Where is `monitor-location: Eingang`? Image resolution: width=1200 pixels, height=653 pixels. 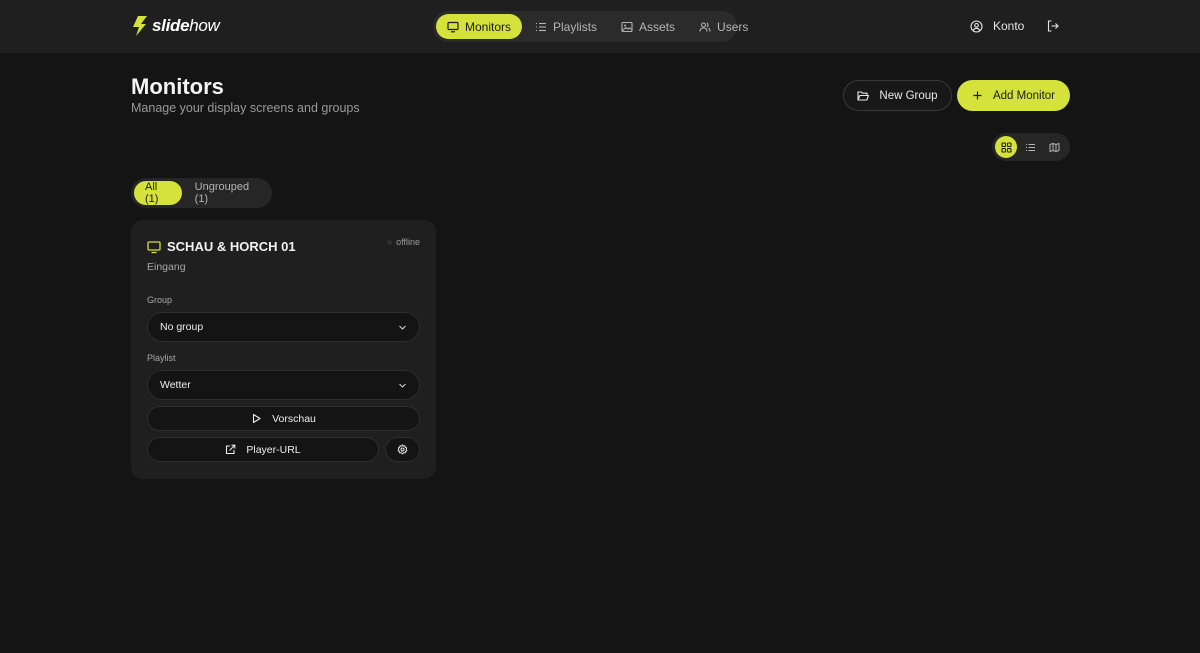 monitor-location: Eingang is located at coordinates (166, 267).